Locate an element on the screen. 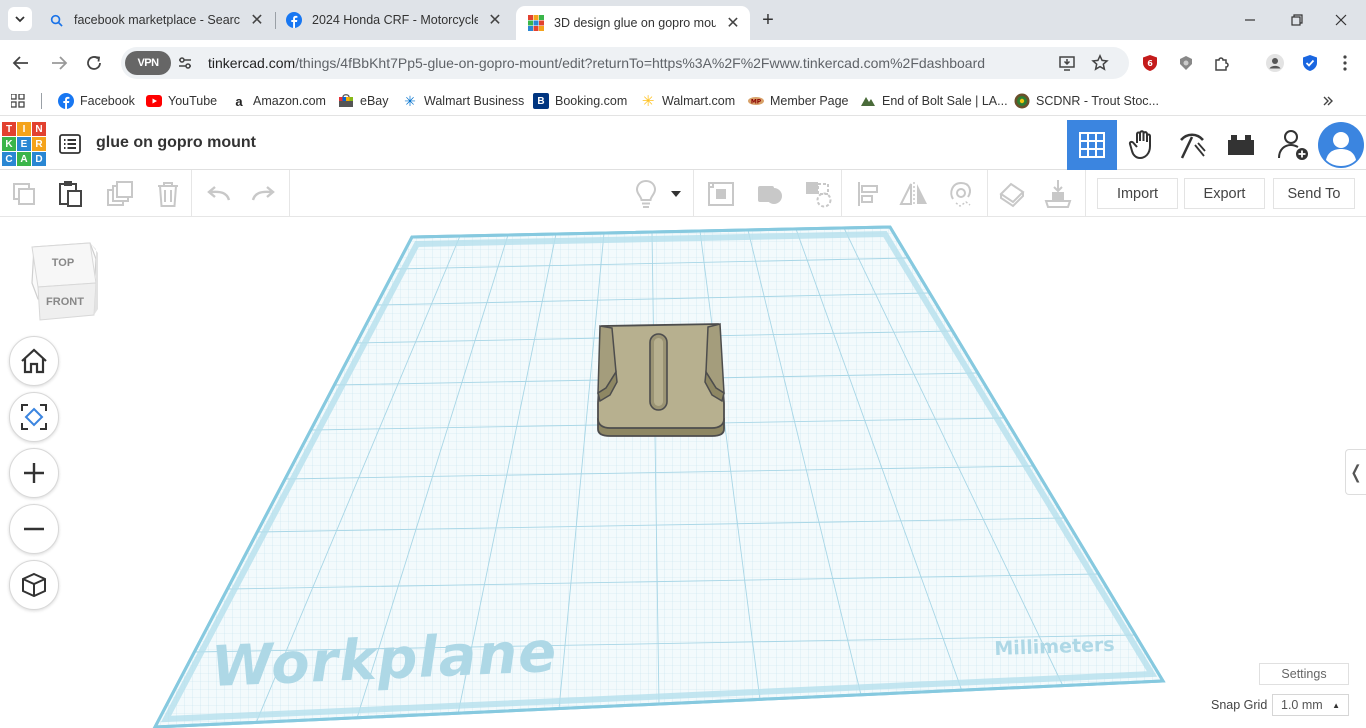 The height and width of the screenshot is (728, 1366). blocks-view-button is located at coordinates (1142, 145).